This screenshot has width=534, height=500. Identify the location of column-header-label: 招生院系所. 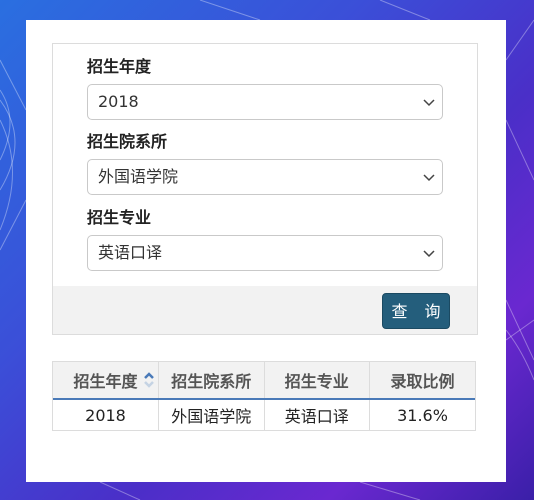
(211, 381).